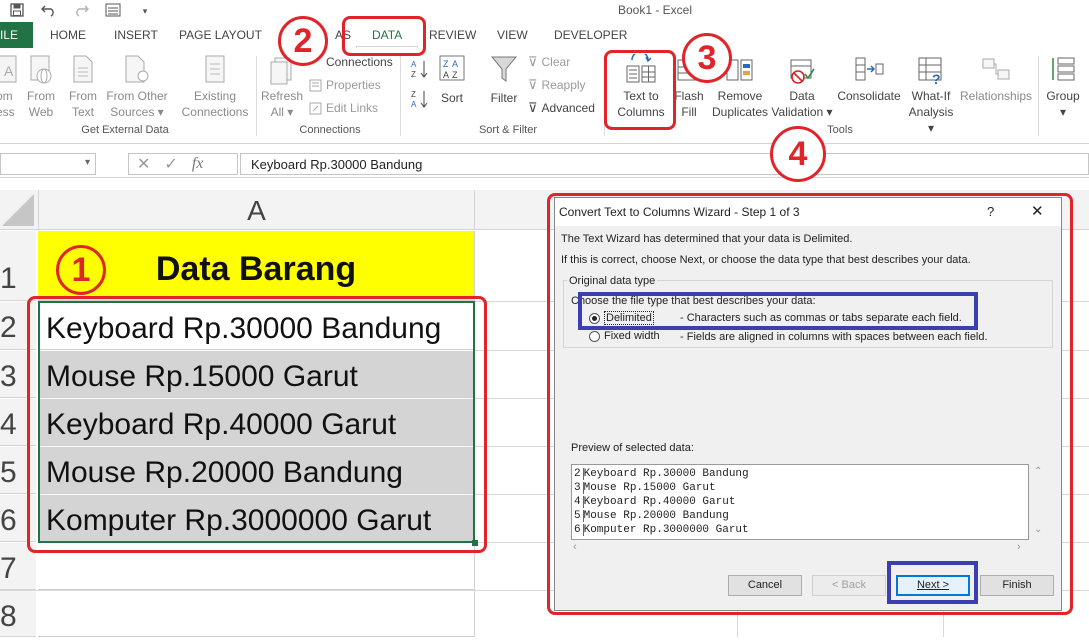 Image resolution: width=1089 pixels, height=643 pixels. Describe the element at coordinates (802, 87) in the screenshot. I see `data-validation-button: Data Validation ▾` at that location.